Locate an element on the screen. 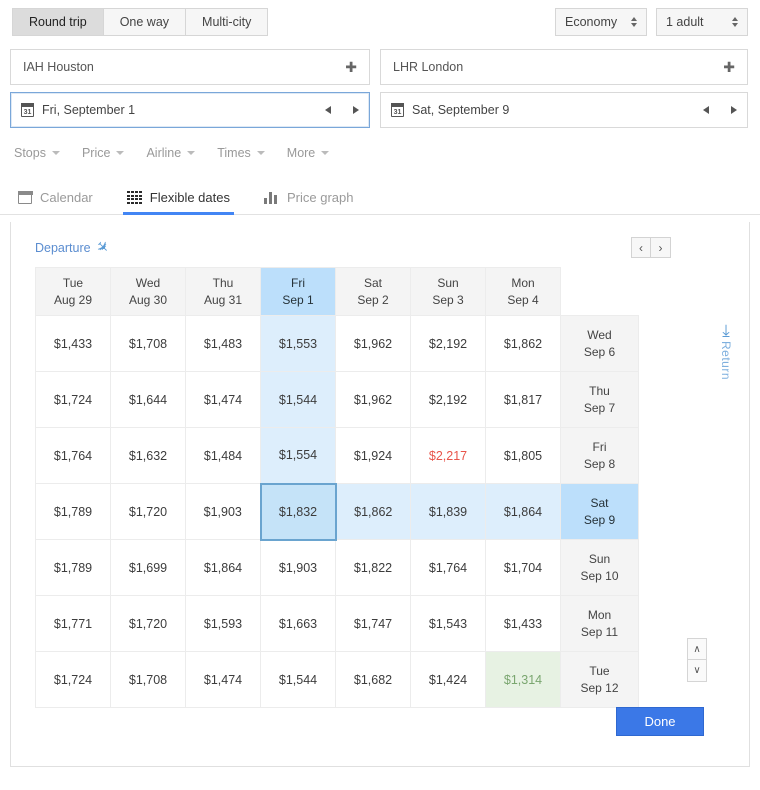 The image size is (760, 790). filter-airline: Airline is located at coordinates (171, 153).